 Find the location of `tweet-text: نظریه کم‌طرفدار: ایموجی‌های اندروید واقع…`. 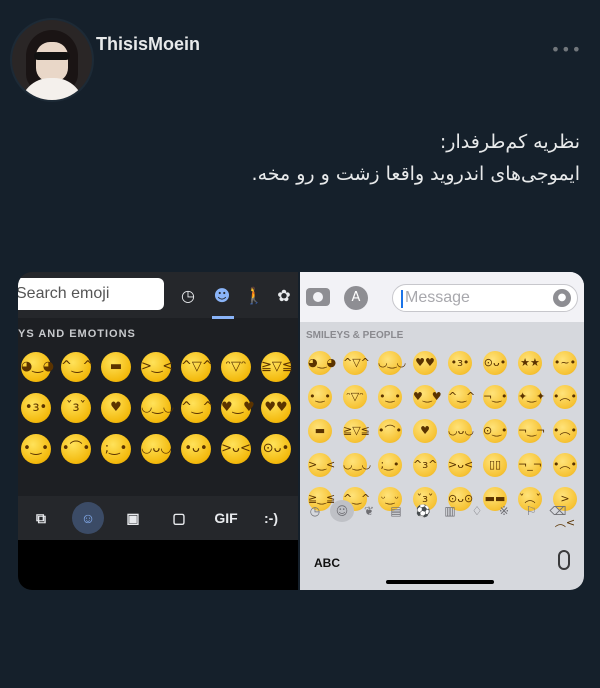

tweet-text: نظریه کم‌طرفدار: ایموجی‌های اندروید واقع… is located at coordinates (300, 158).